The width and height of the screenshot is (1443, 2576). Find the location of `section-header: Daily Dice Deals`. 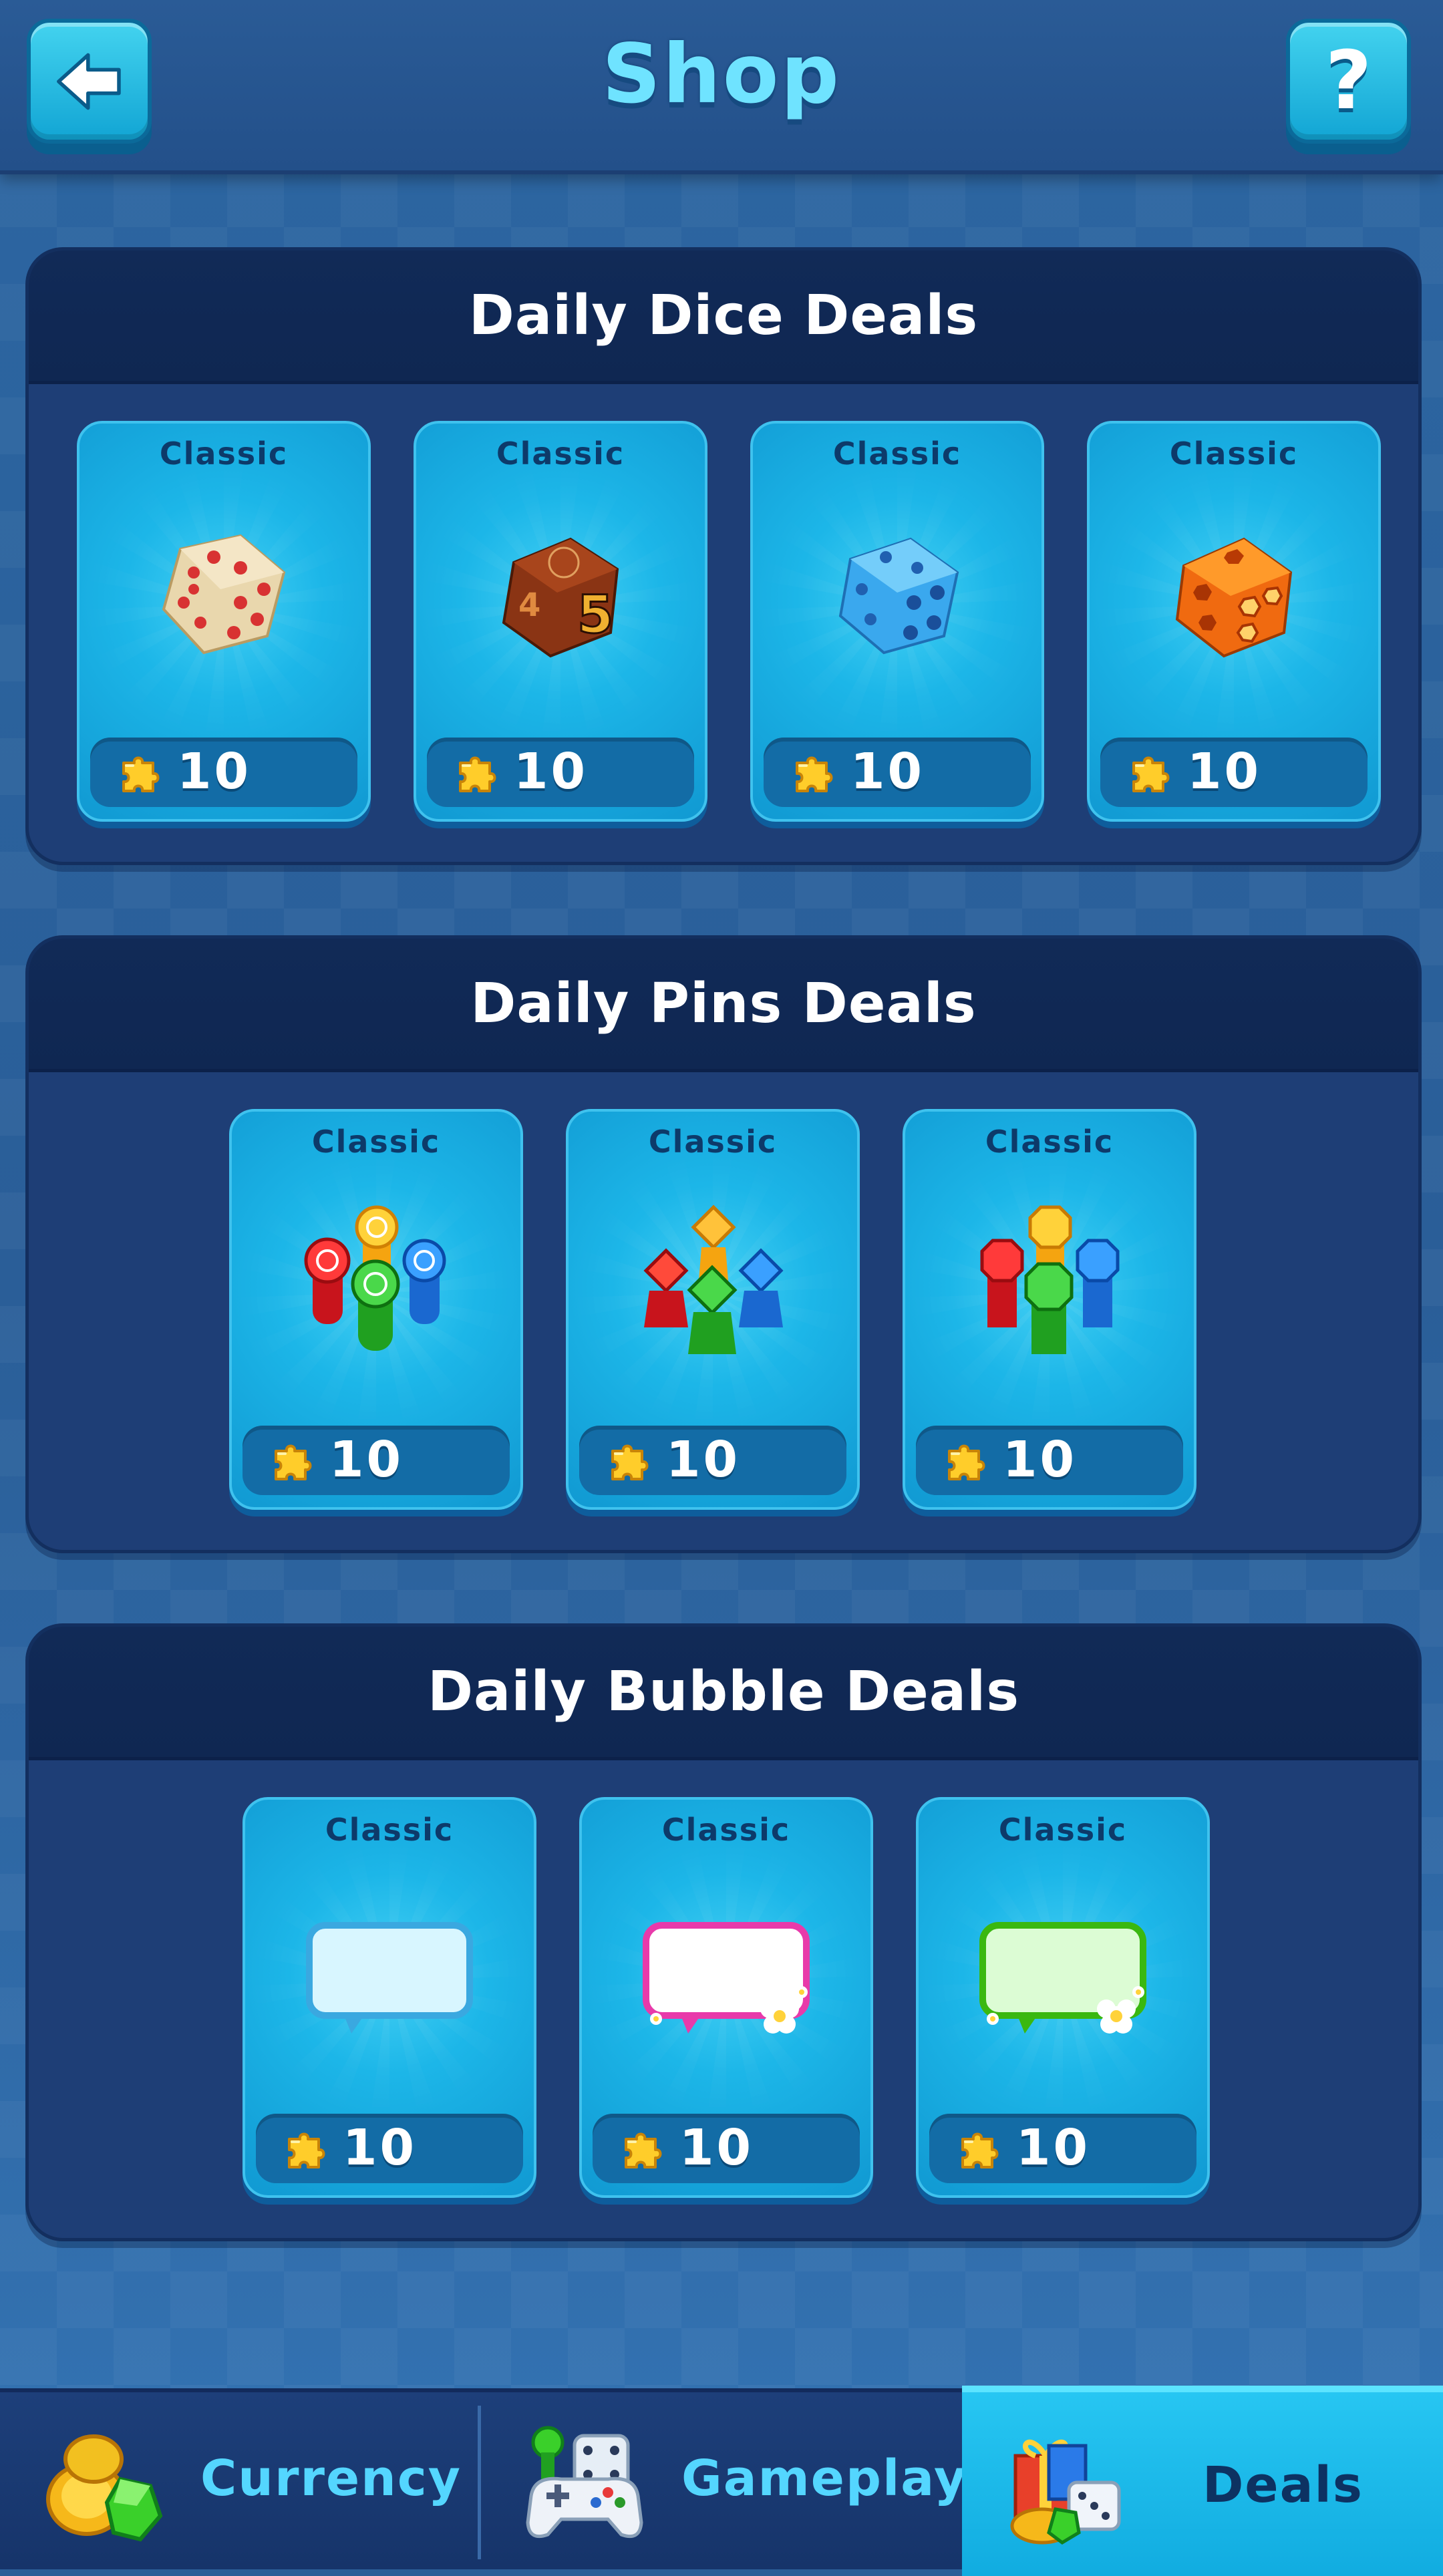

section-header: Daily Dice Deals is located at coordinates (723, 317).